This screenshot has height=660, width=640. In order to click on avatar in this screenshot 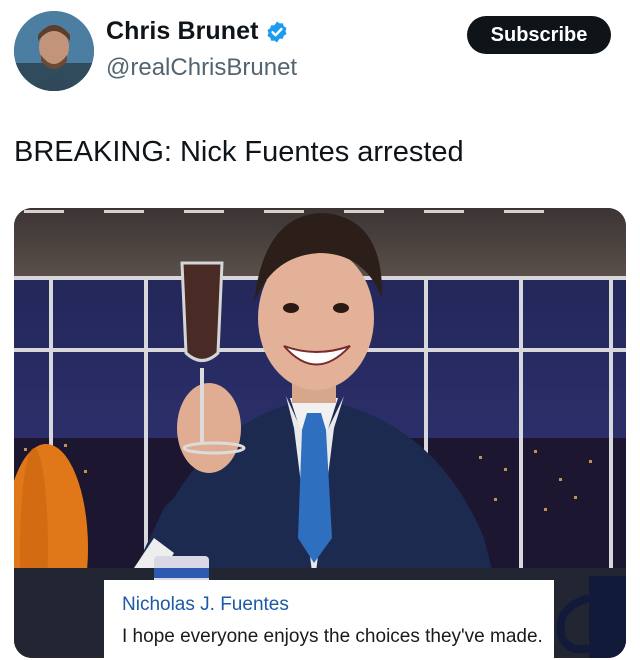, I will do `click(54, 51)`.